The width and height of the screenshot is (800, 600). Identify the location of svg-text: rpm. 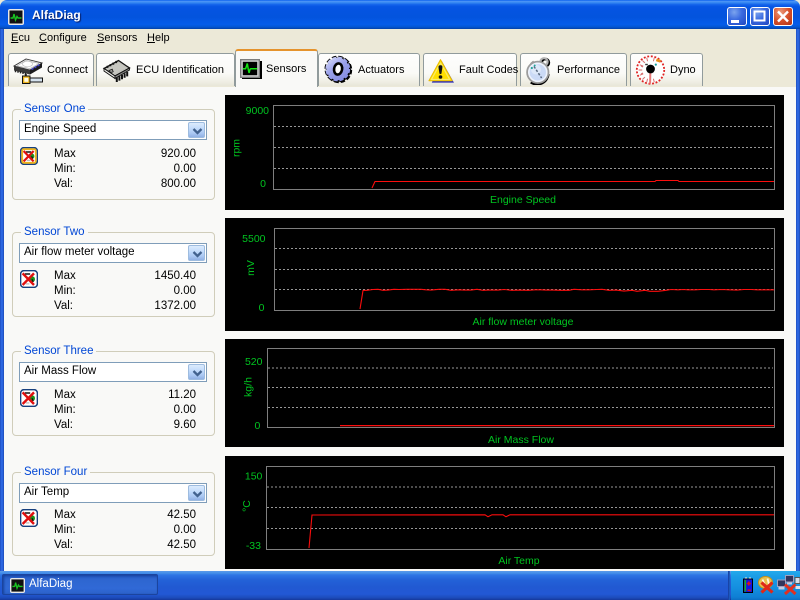
(237, 148).